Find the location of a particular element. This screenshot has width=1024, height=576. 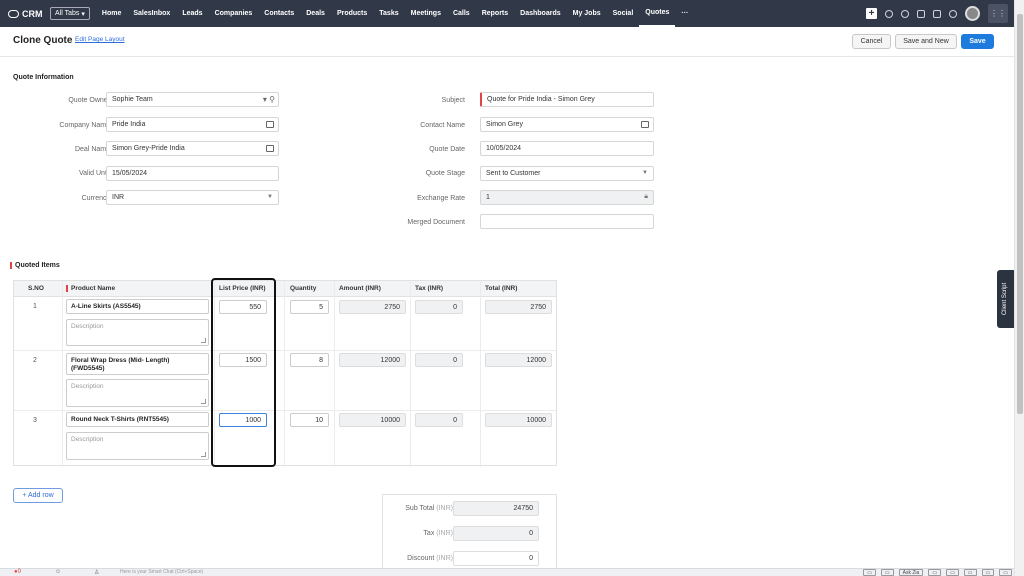

exchange-rate-value: 1 is located at coordinates (488, 197).